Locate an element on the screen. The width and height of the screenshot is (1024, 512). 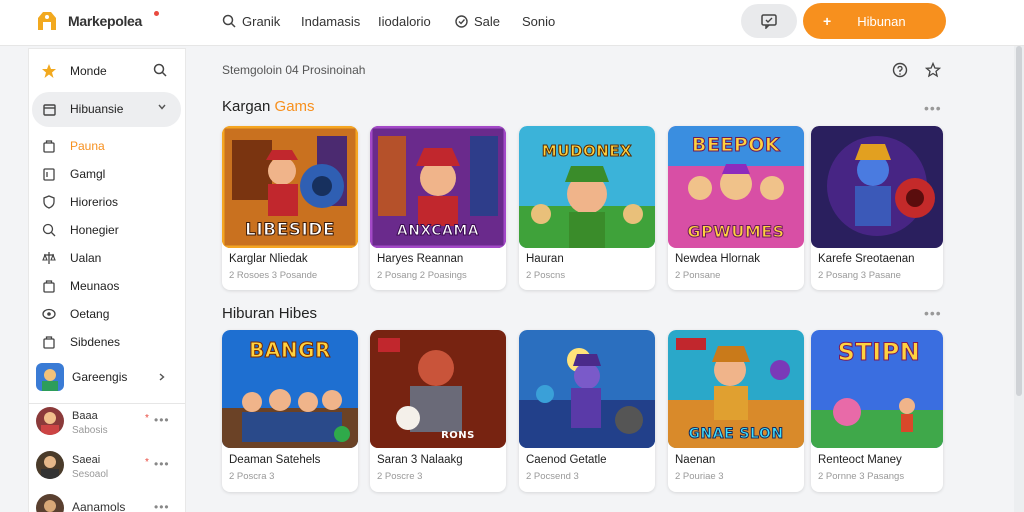
sidebar-item-8: Sibdenes is located at coordinates (108, 342).